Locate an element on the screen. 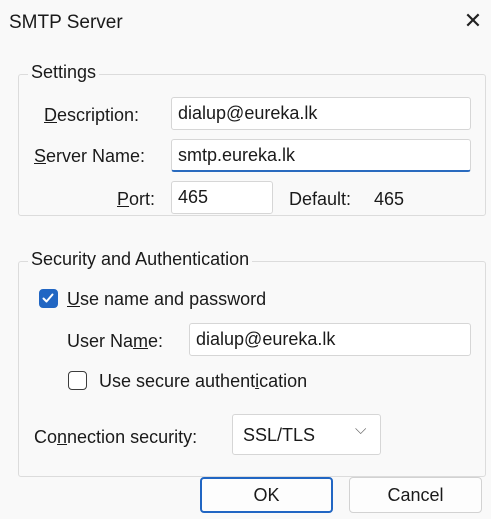  close-icon: ✕ is located at coordinates (473, 21).